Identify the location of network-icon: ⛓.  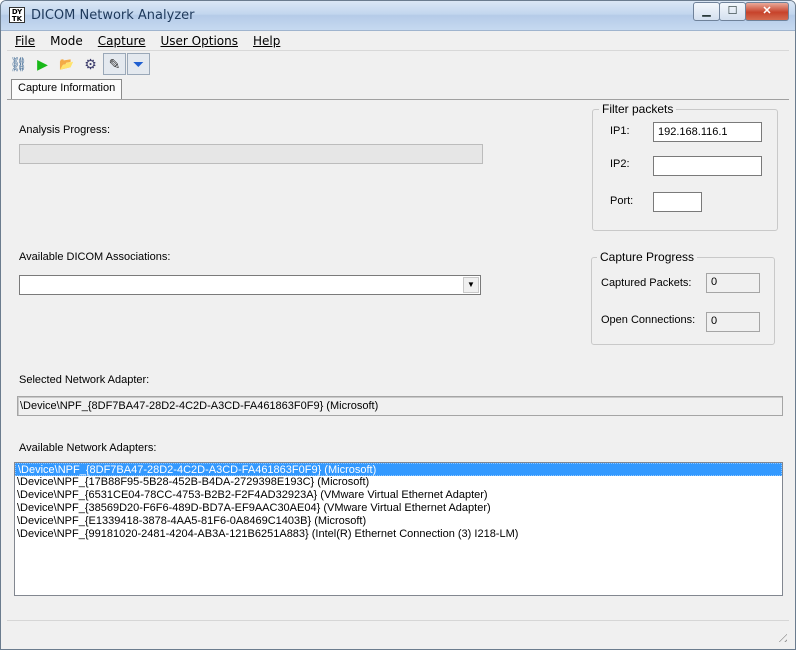
(18, 63).